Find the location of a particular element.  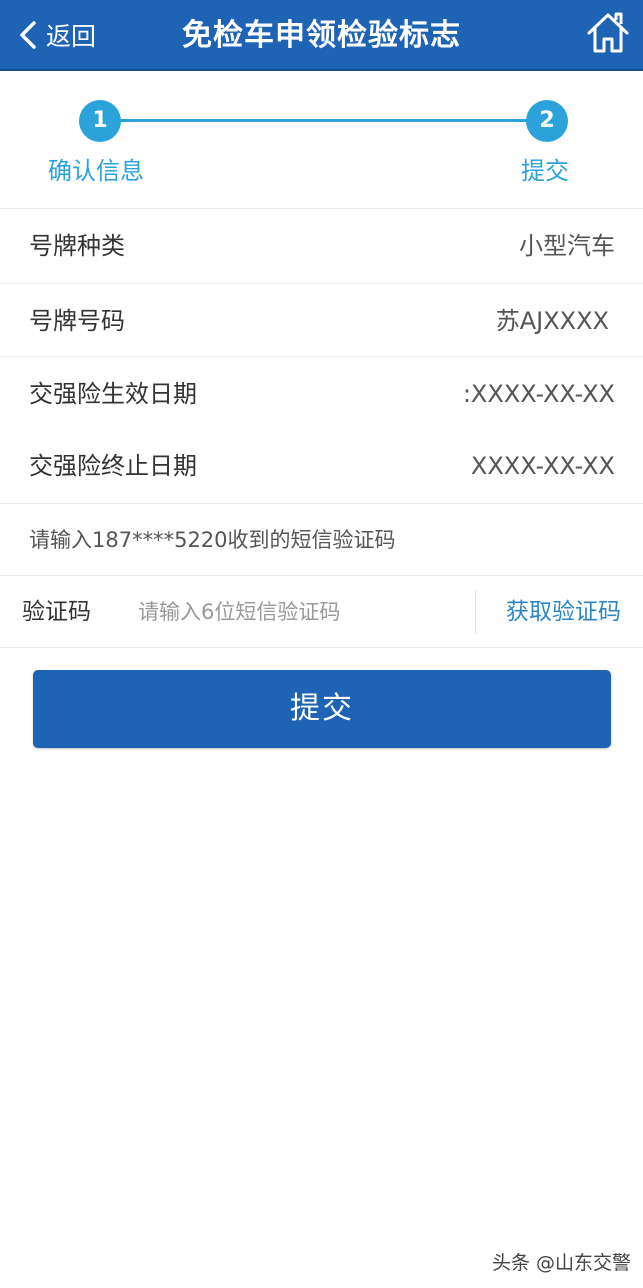

plate-type-label: 号牌种类 is located at coordinates (77, 246).